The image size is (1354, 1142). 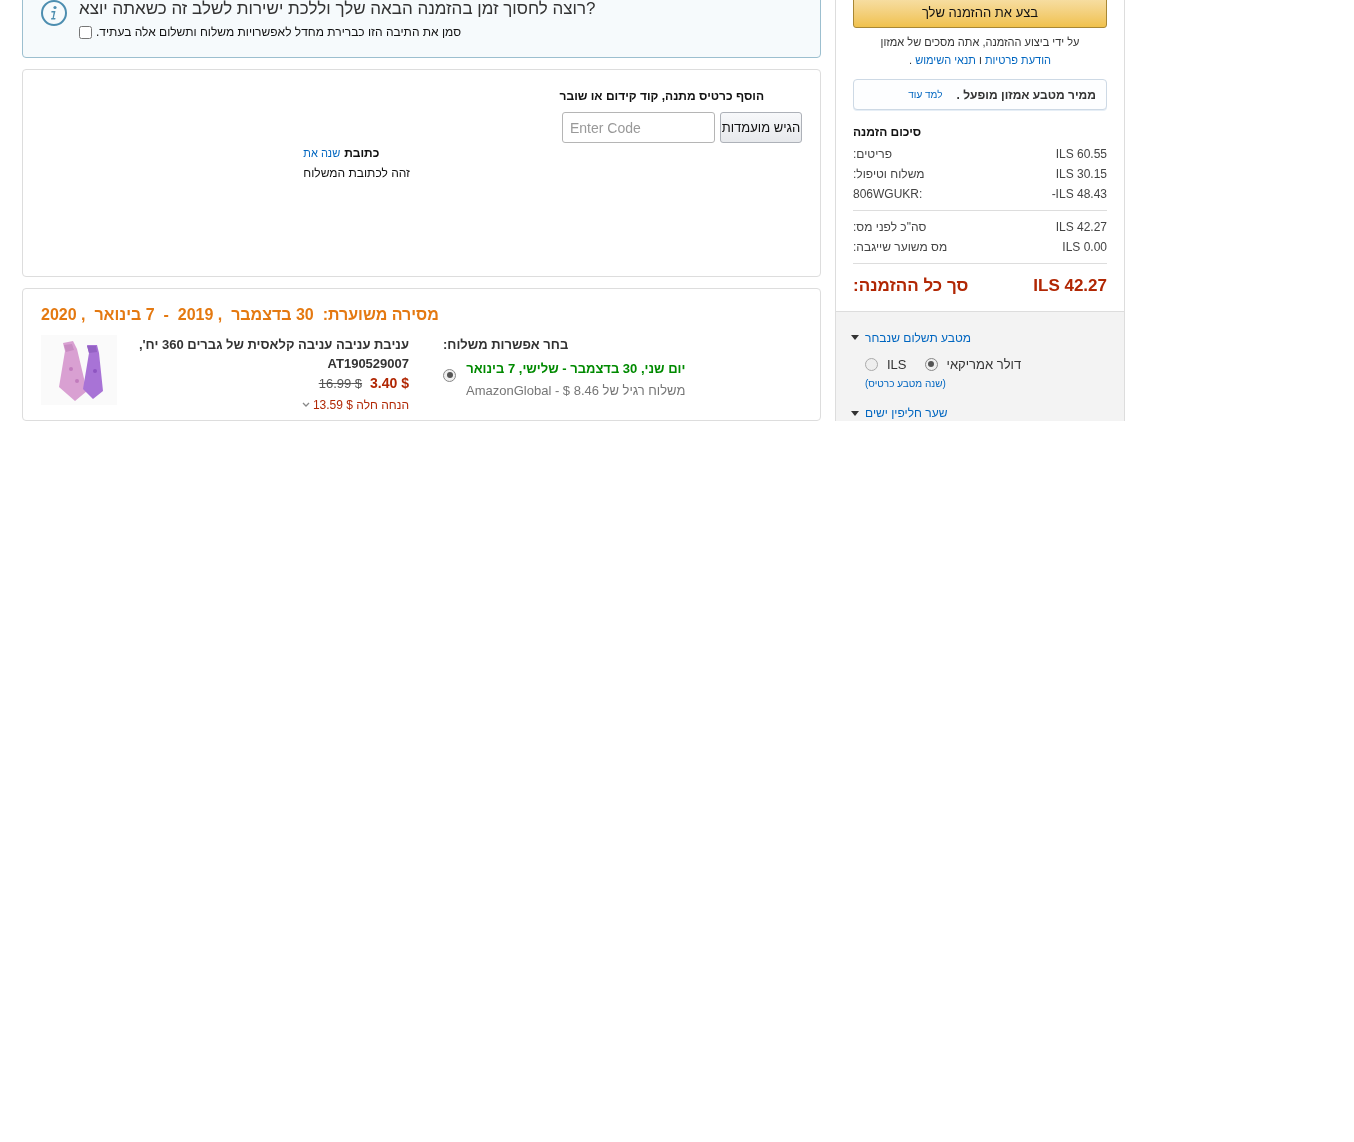 I want to click on policy-link: תנאי השימוש, so click(x=945, y=60).